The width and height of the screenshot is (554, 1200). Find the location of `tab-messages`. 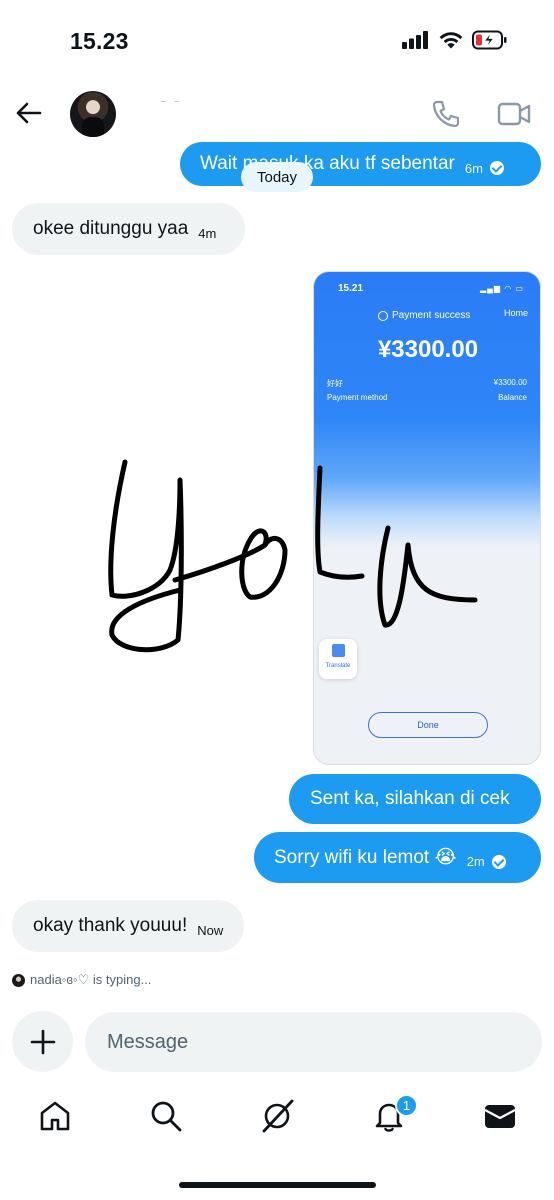

tab-messages is located at coordinates (500, 1116).